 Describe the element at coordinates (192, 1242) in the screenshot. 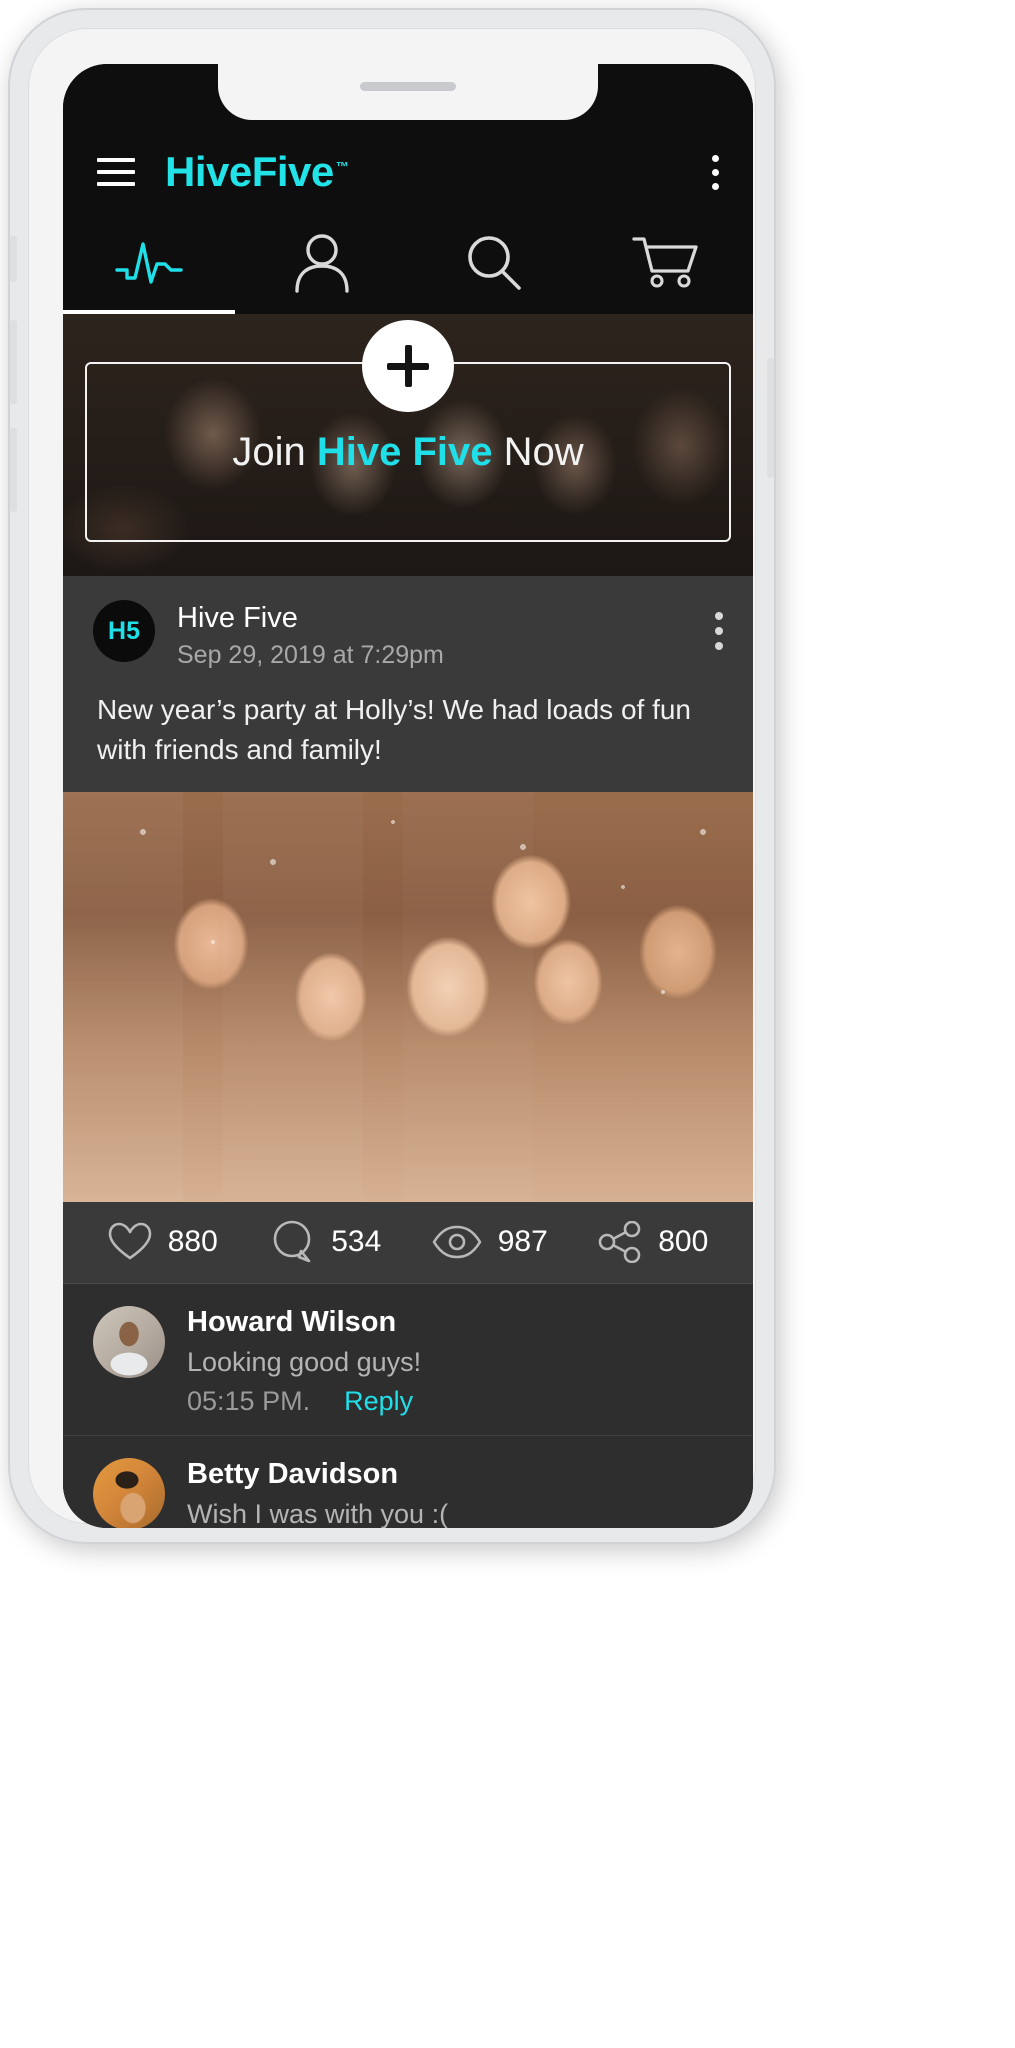

I see `likes-count: 880` at that location.